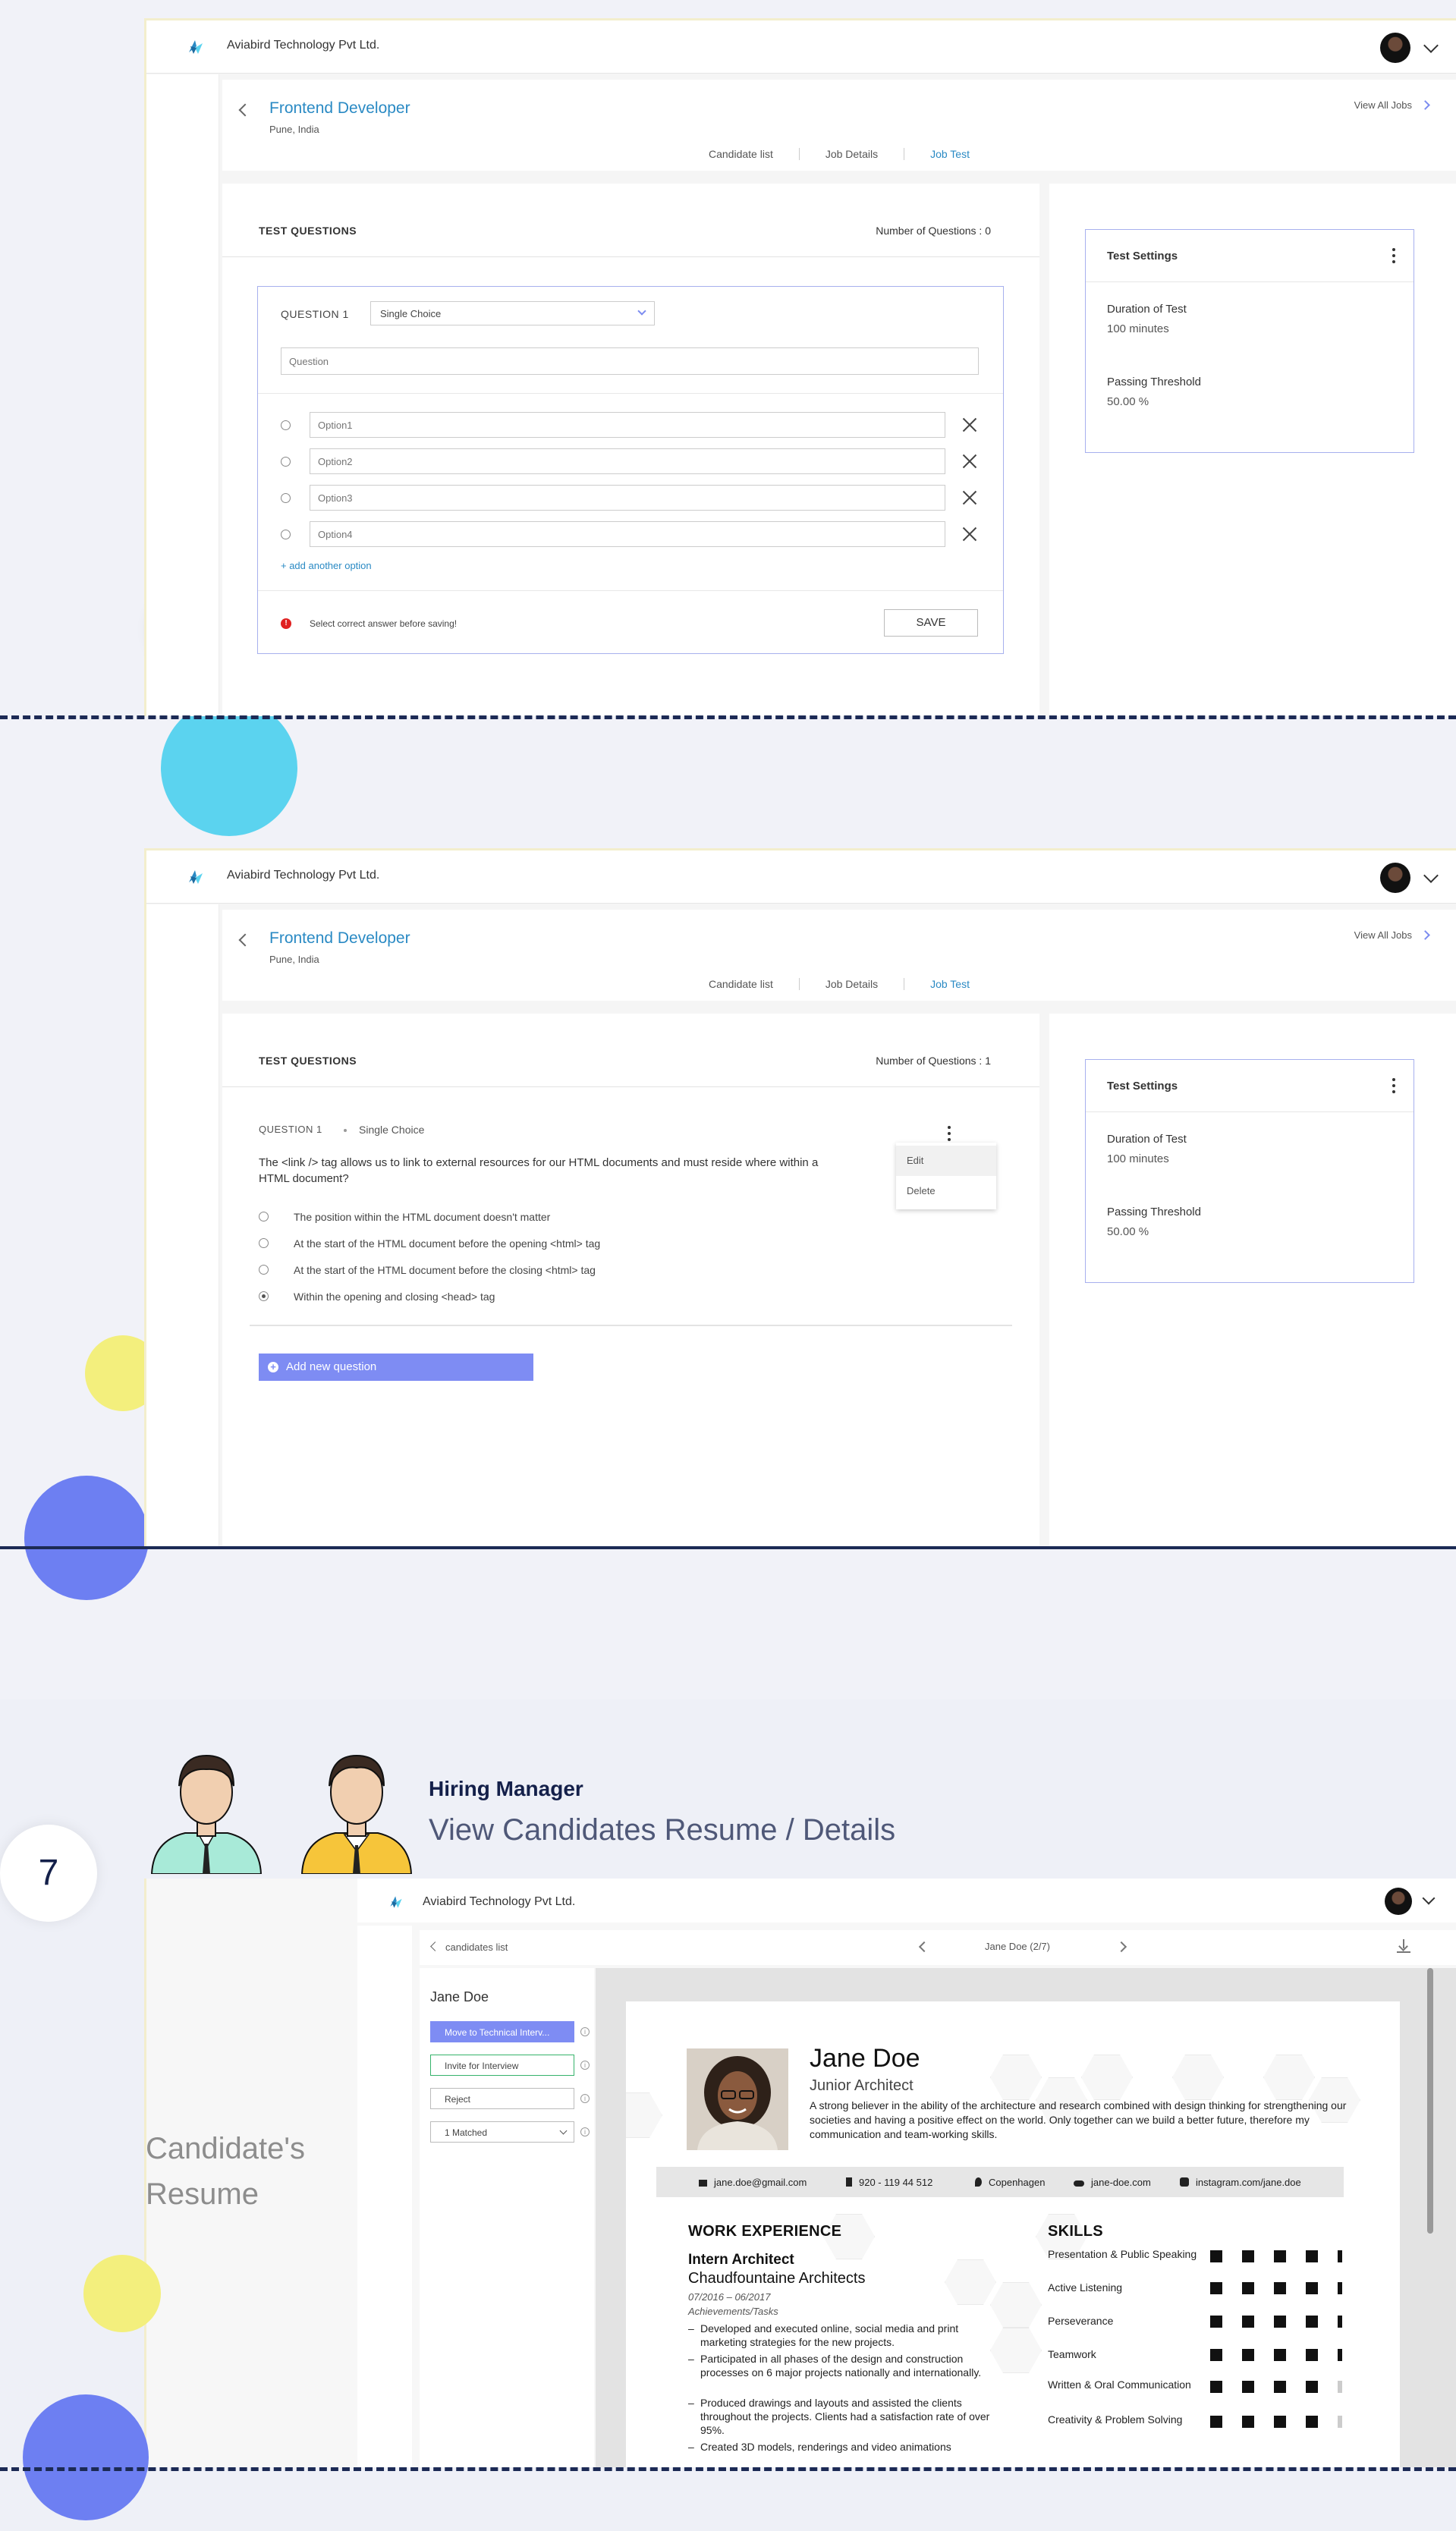 The image size is (1456, 2531). What do you see at coordinates (1250, 281) in the screenshot?
I see `divider` at bounding box center [1250, 281].